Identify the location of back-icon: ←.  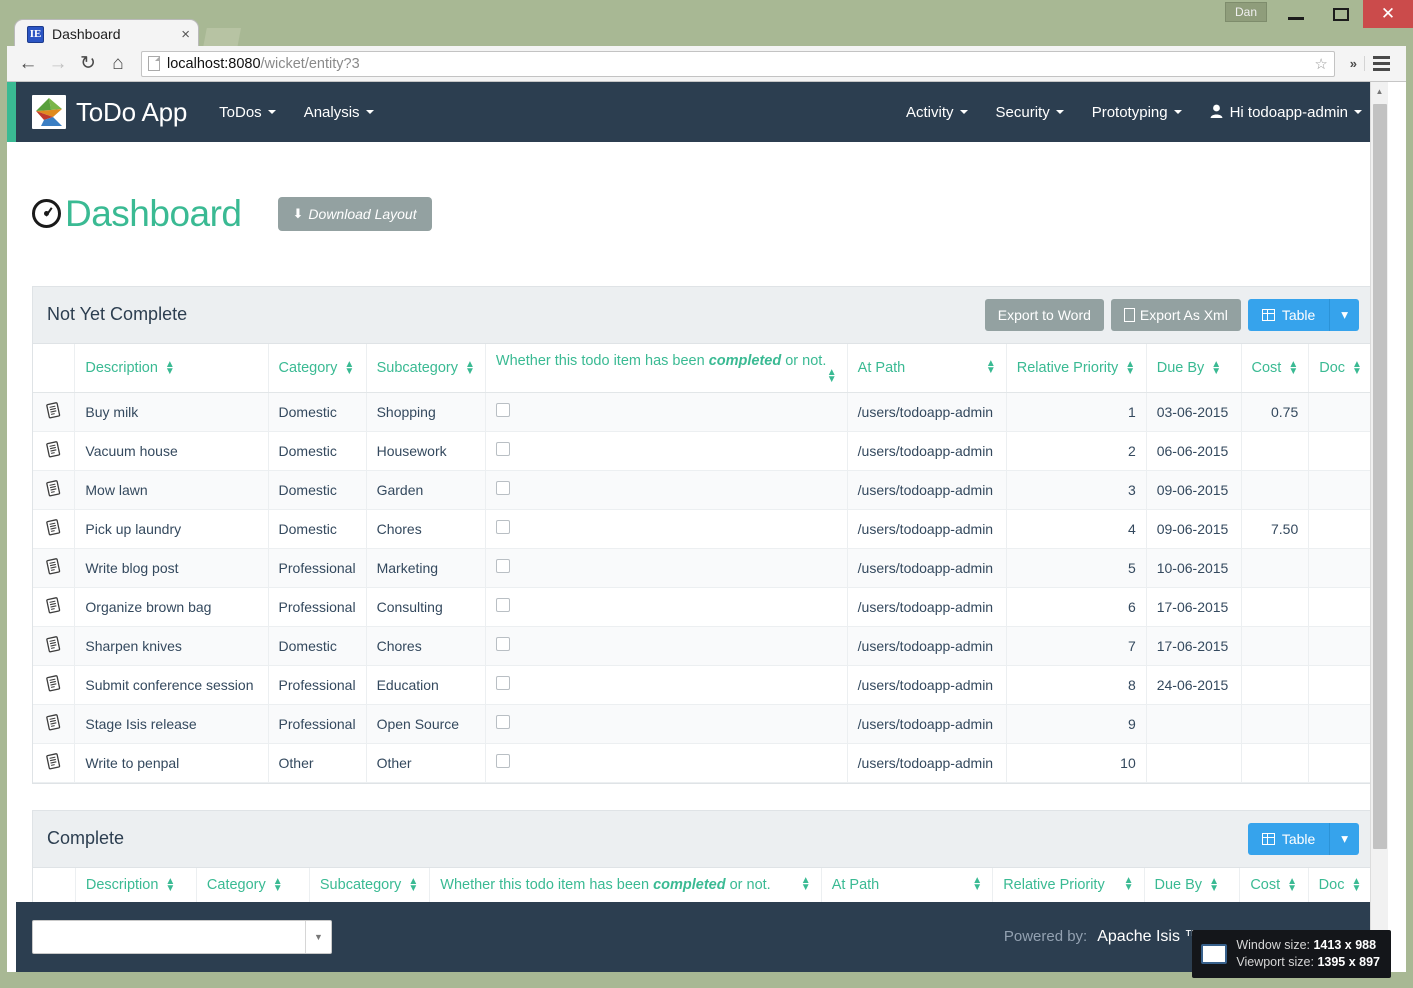
(28, 64).